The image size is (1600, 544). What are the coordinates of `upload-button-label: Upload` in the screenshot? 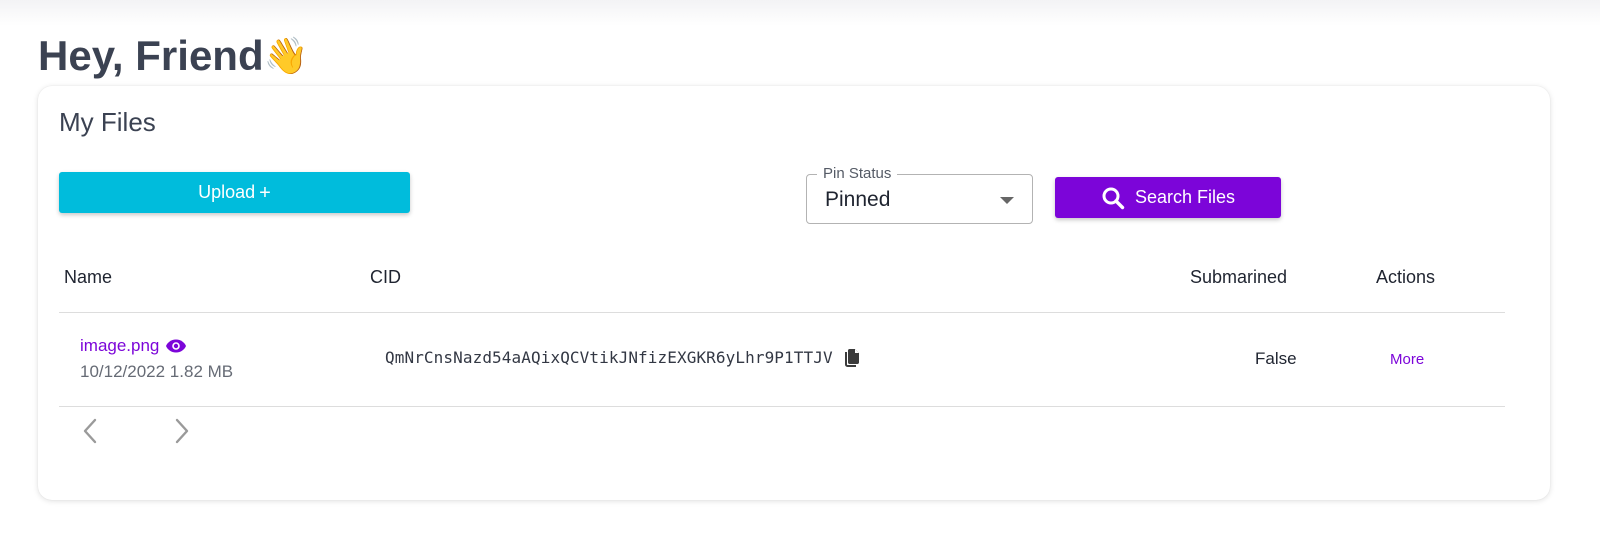 It's located at (227, 192).